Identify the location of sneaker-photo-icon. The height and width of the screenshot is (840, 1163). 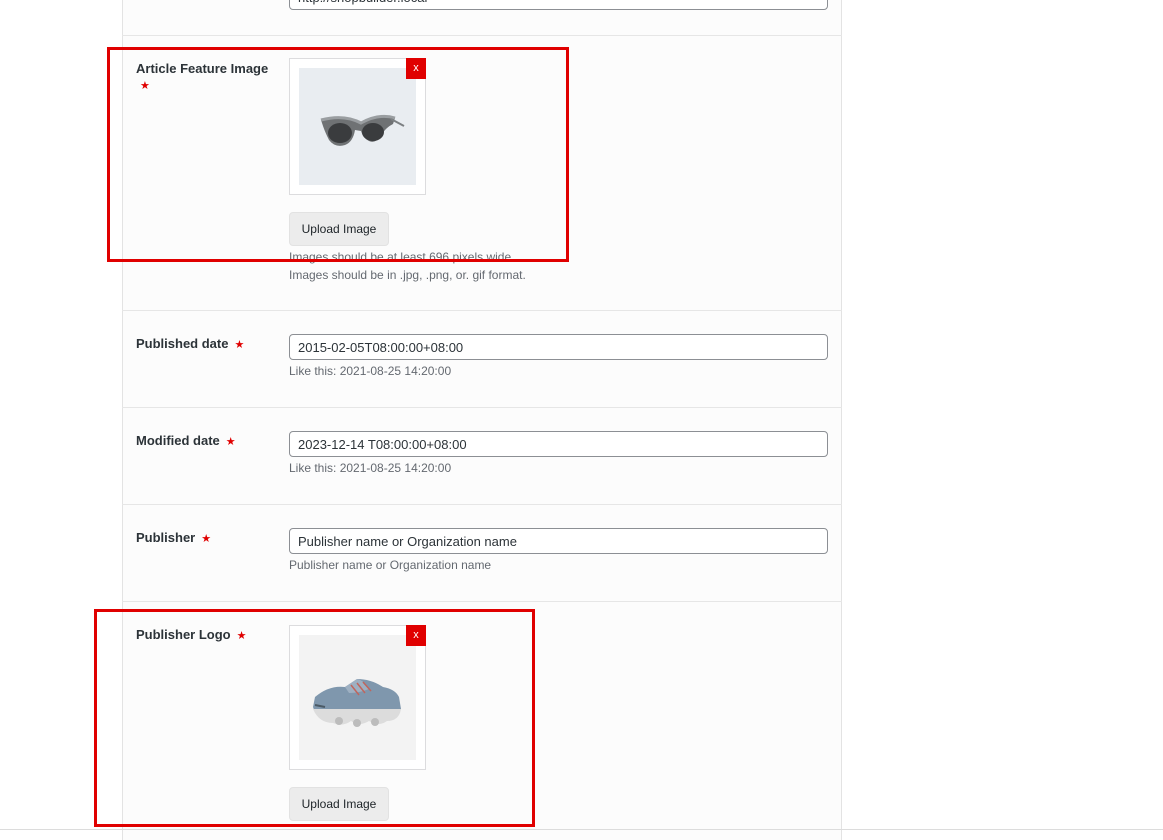
(357, 697).